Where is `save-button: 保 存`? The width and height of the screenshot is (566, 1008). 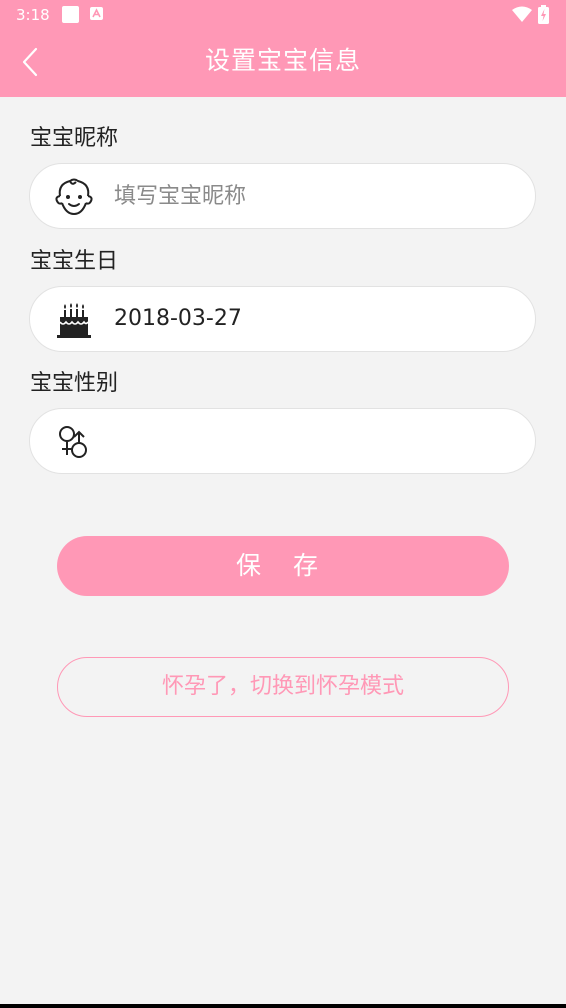 save-button: 保 存 is located at coordinates (283, 566).